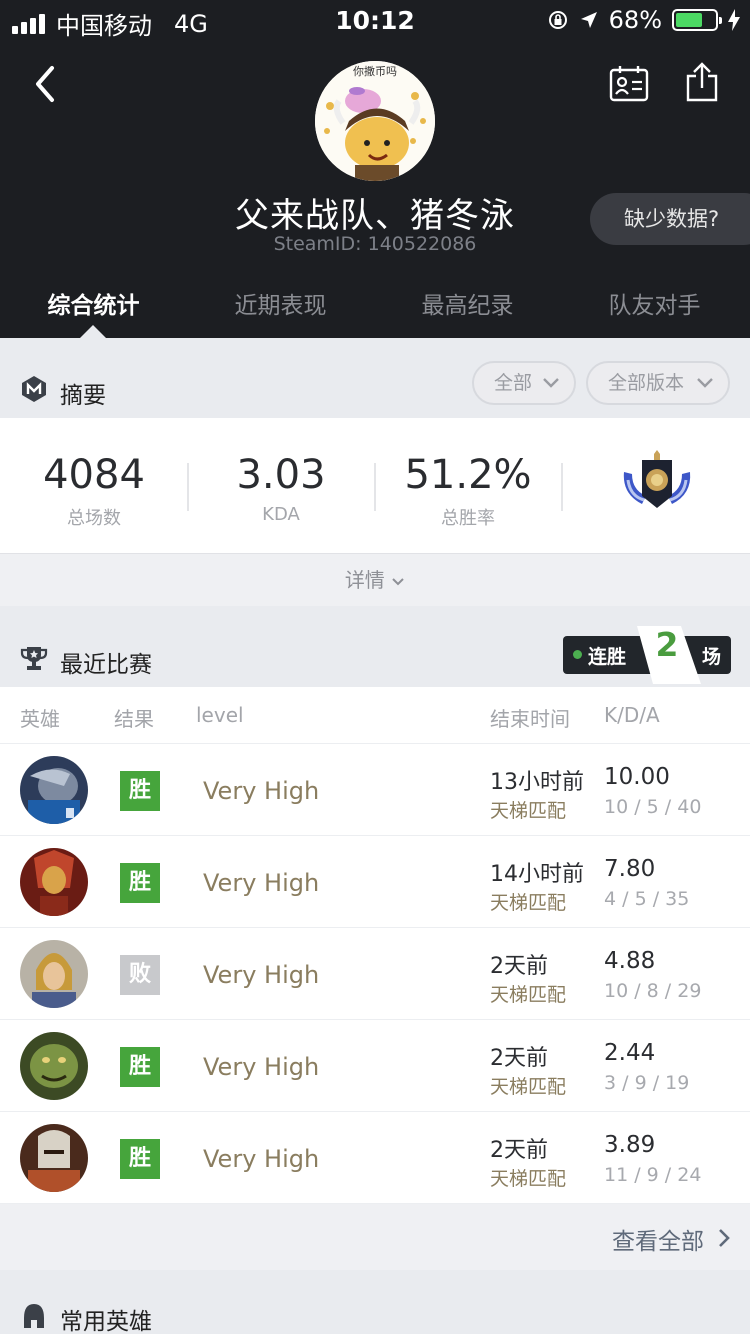 This screenshot has width=750, height=1334. I want to click on match-row: 败 Very High 2天前 天梯匹配 4.88 10 / 8 / 29, so click(375, 974).